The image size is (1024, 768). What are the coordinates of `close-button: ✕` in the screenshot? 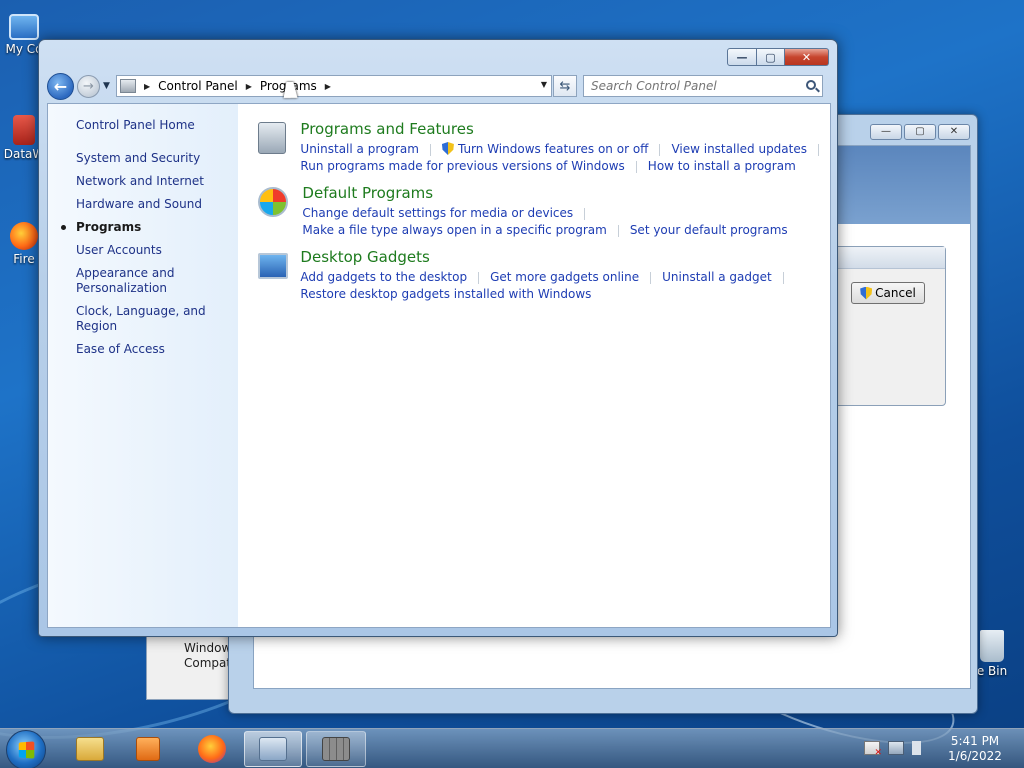 It's located at (807, 57).